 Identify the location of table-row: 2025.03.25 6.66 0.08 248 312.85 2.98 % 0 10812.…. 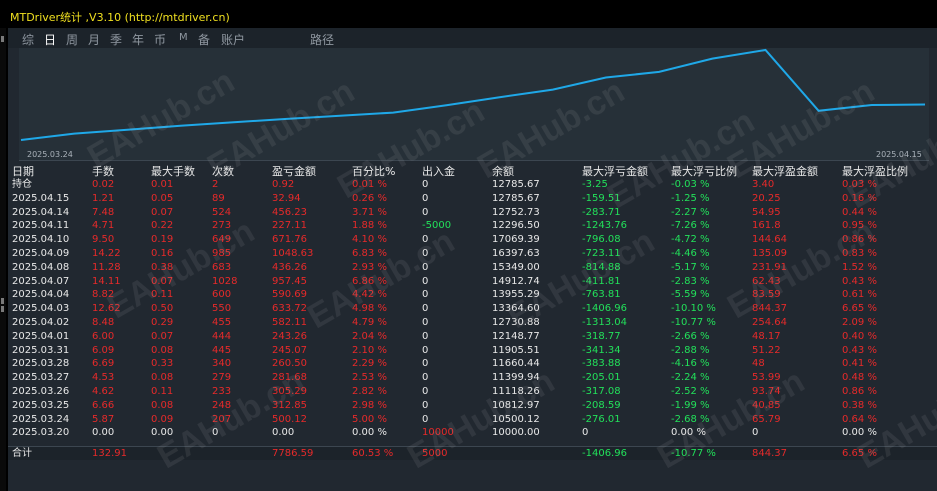
(472, 406).